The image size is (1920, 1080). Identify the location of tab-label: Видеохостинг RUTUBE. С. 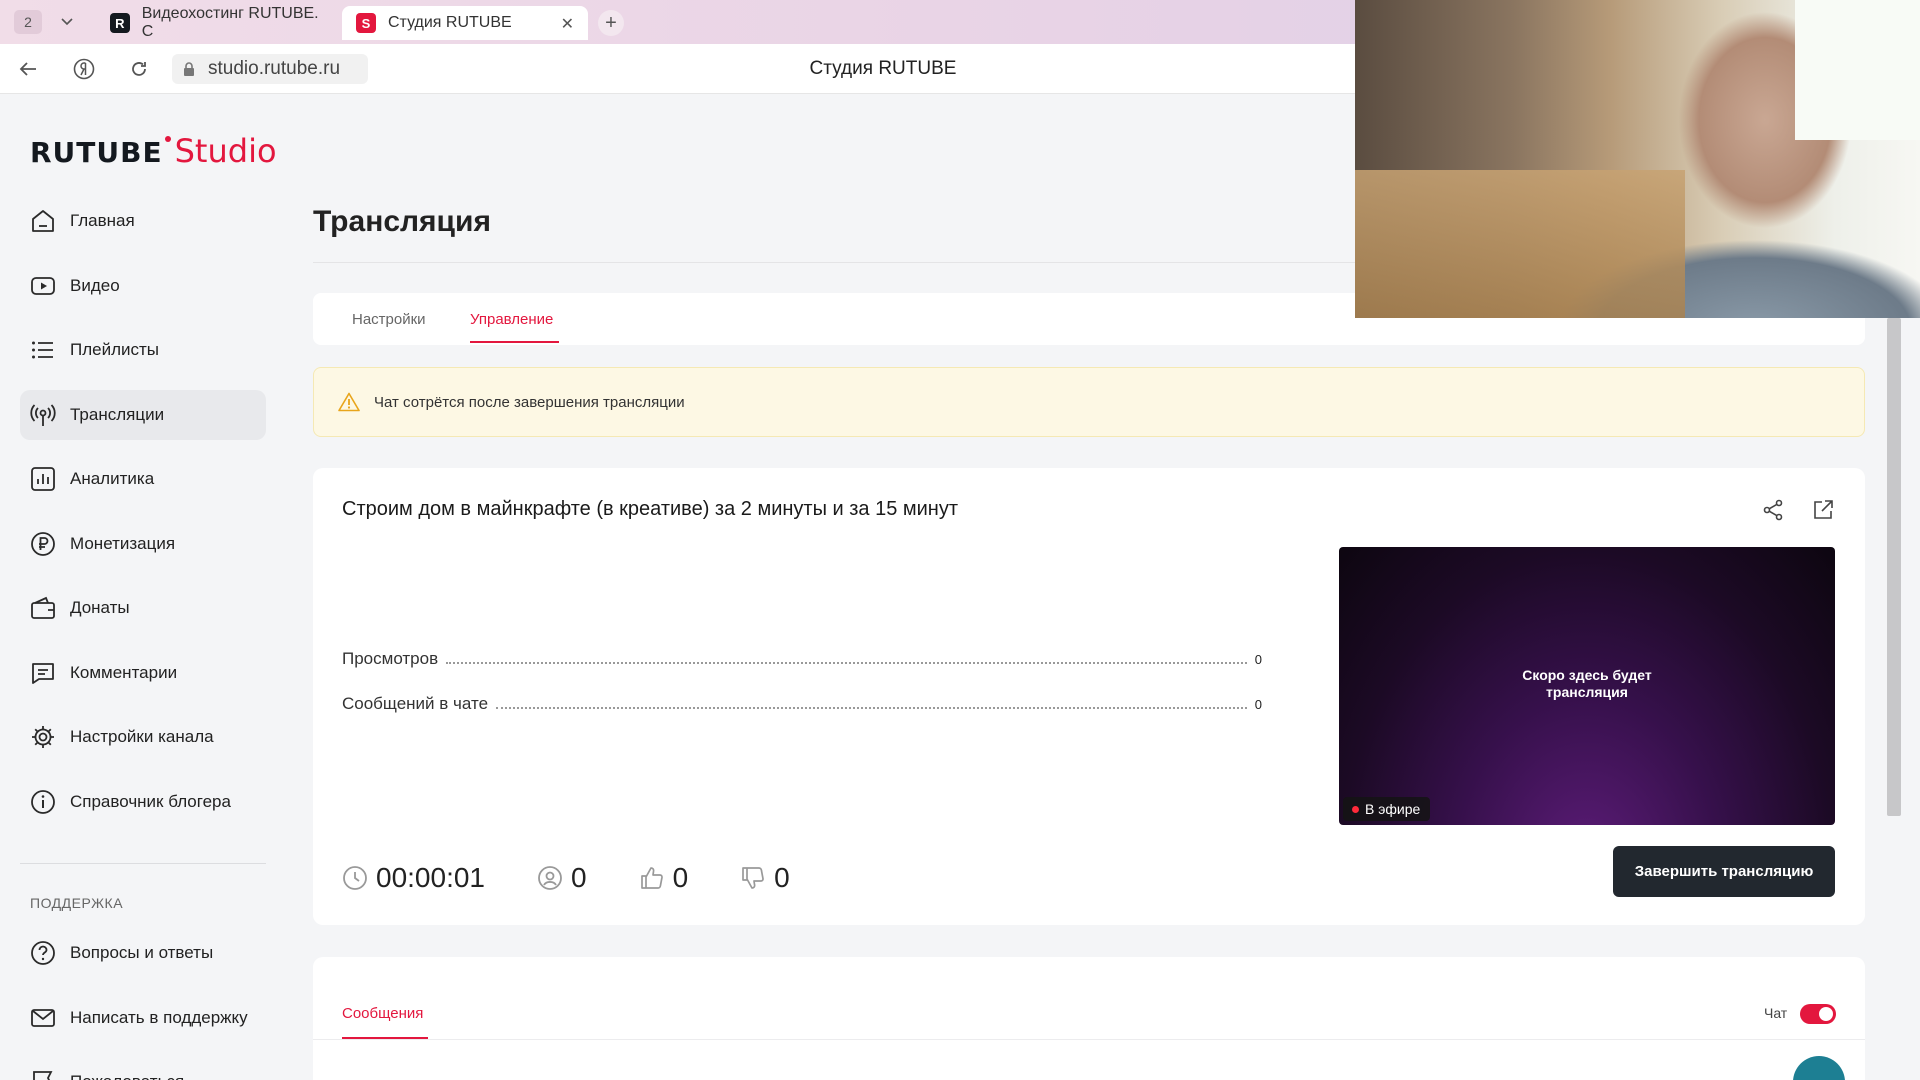
(230, 22).